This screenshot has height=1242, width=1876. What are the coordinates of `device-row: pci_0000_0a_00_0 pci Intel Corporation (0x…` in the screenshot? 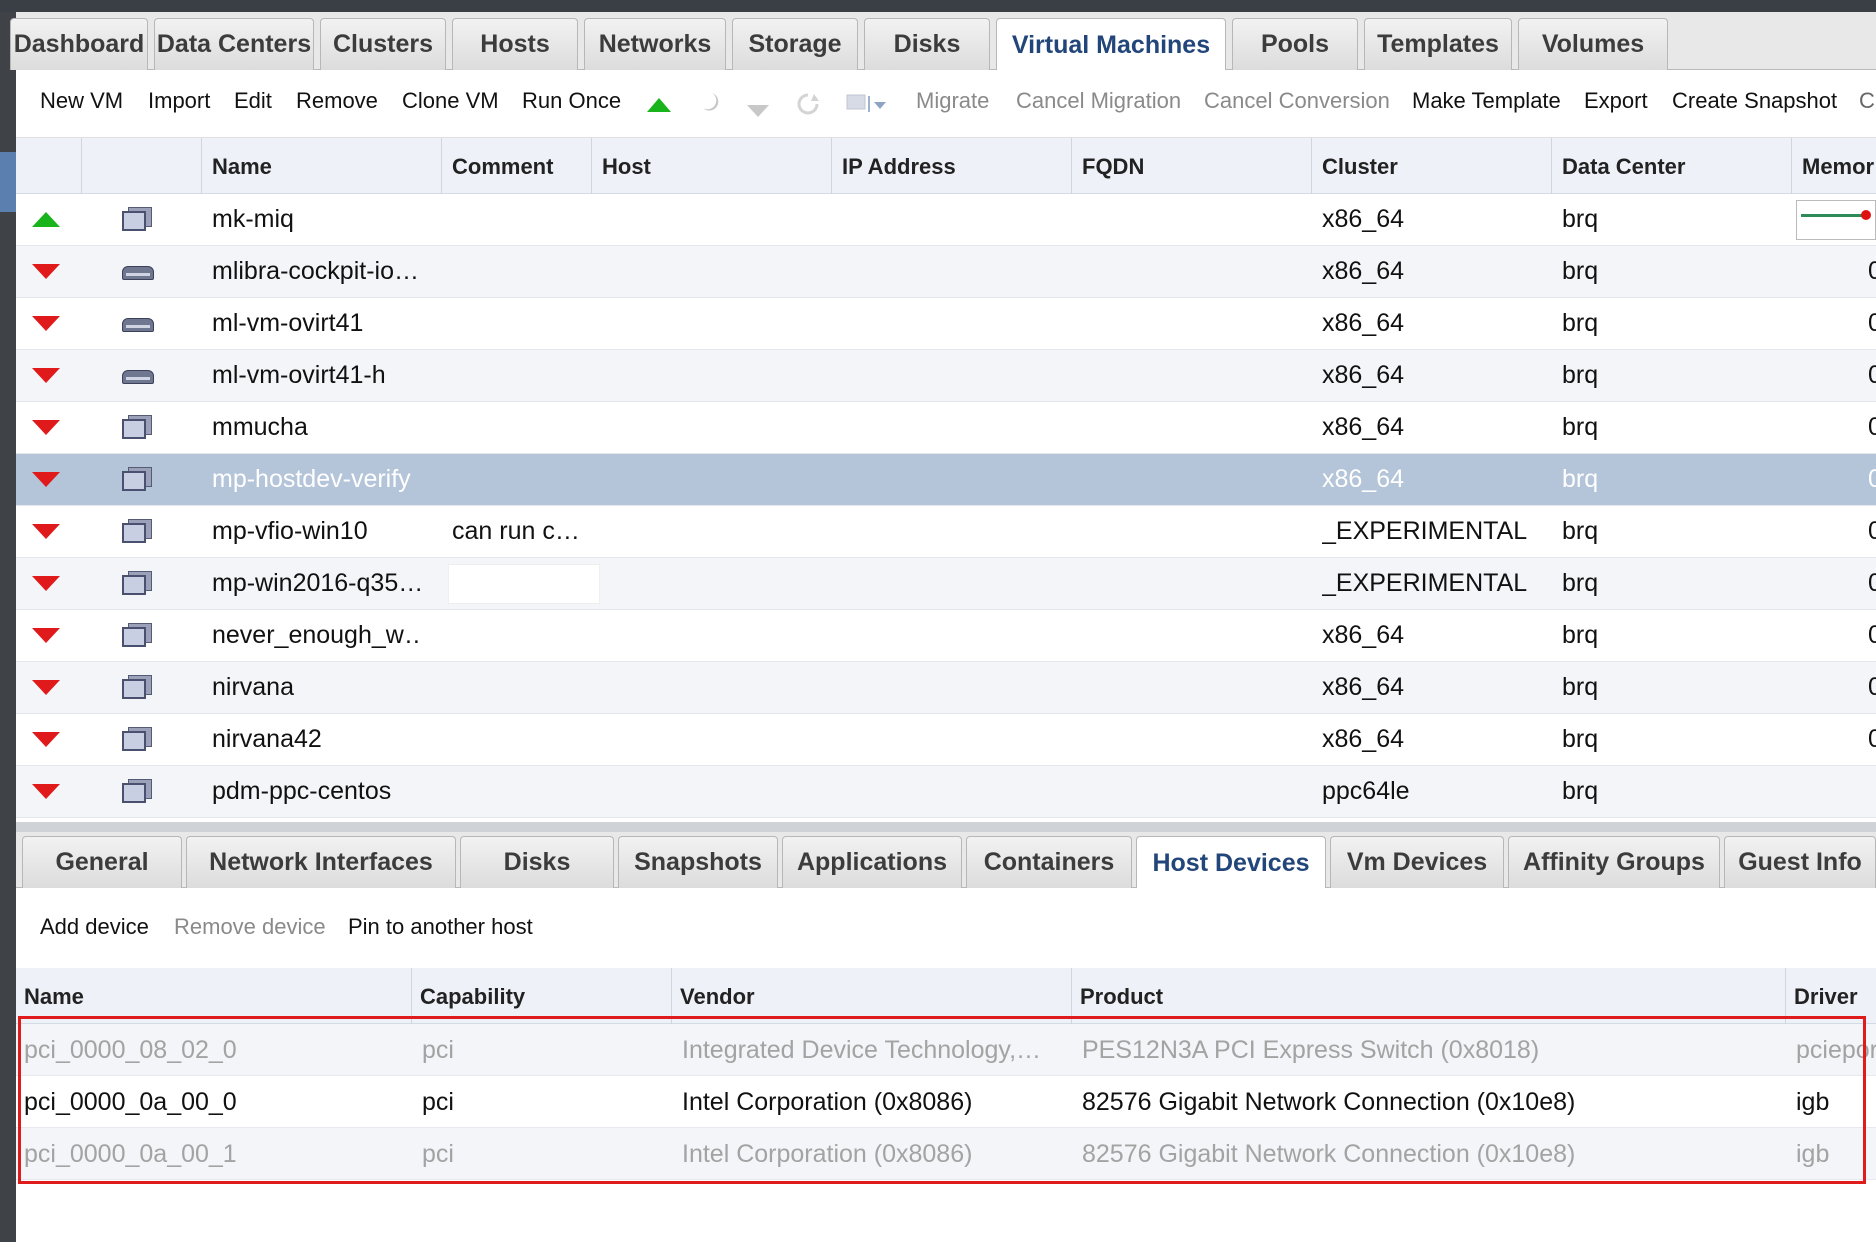 It's located at (946, 1102).